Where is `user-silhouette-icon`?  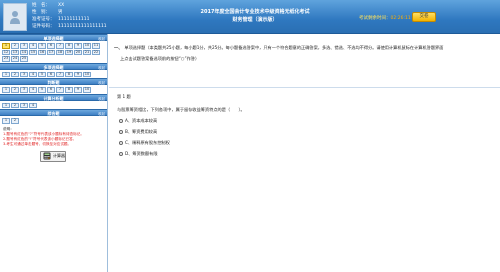
user-silhouette-icon is located at coordinates (15, 17).